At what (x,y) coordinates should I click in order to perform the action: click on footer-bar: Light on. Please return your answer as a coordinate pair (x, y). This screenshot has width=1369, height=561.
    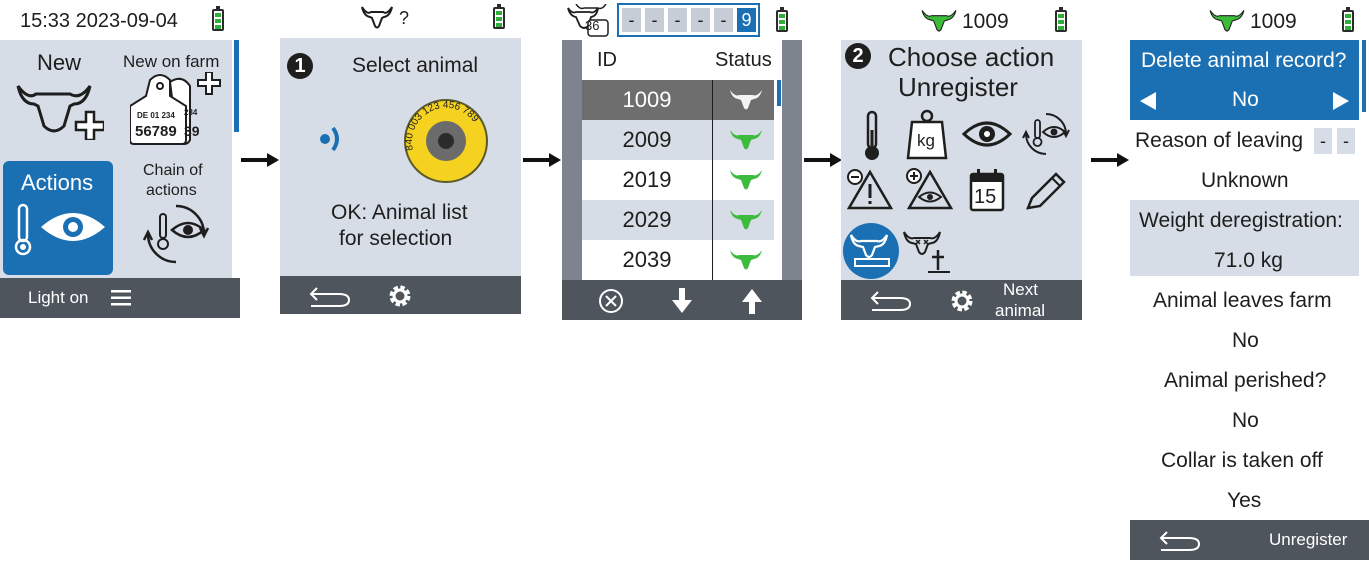
    Looking at the image, I should click on (120, 298).